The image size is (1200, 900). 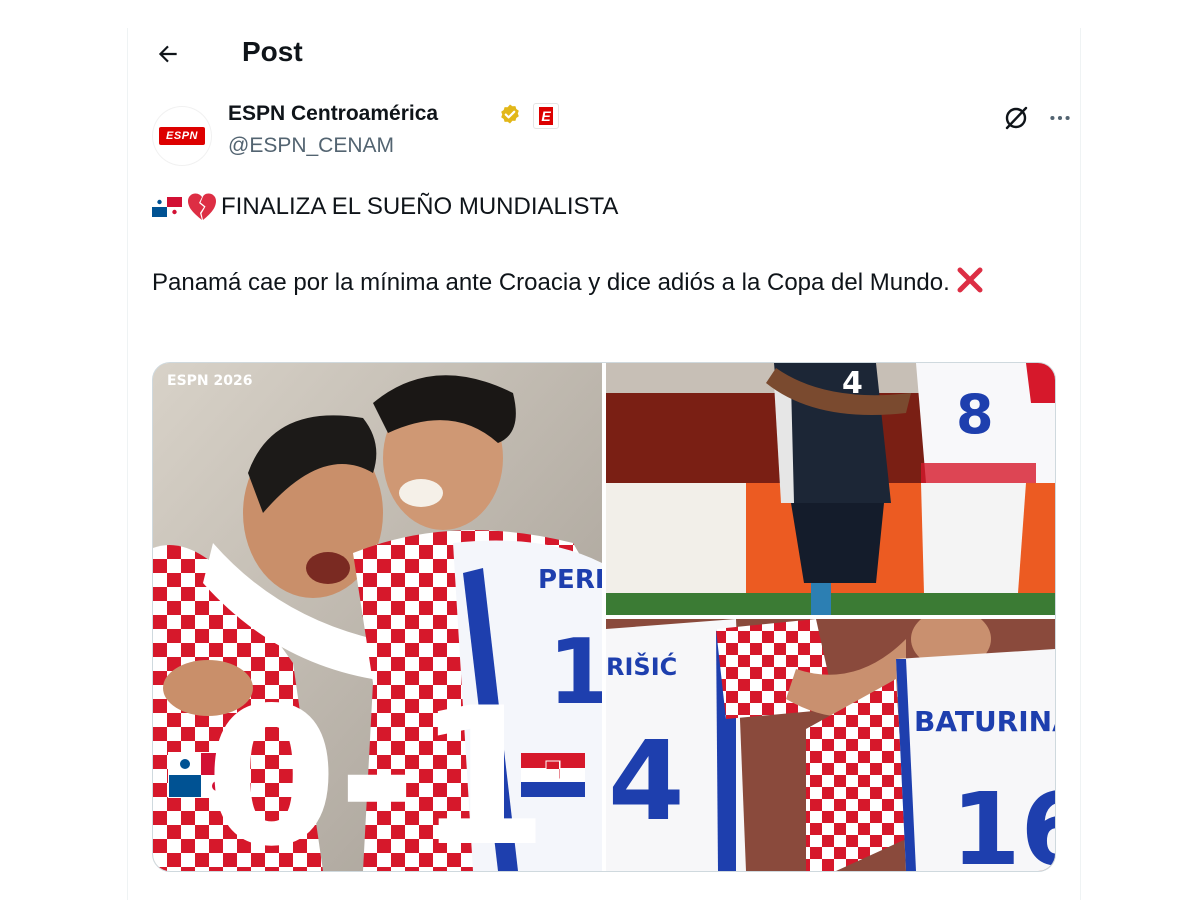 I want to click on grok-button, so click(x=1016, y=118).